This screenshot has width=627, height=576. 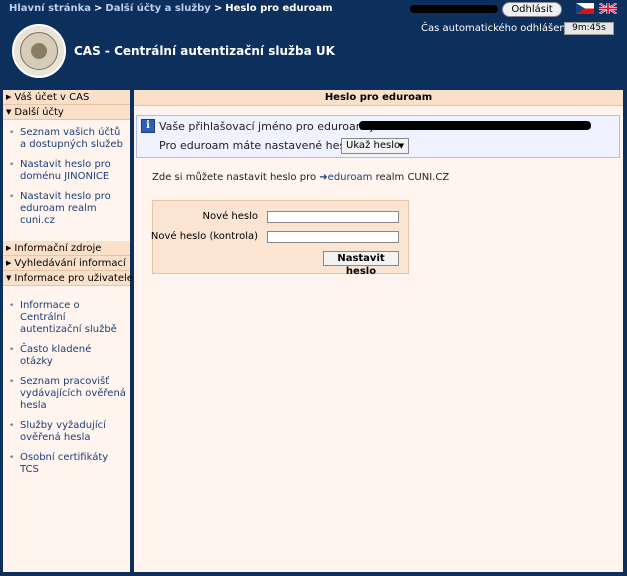 I want to click on sidebar-item-eduroam-password: Nastavit heslo pro eduroam realm cuni.cz, so click(x=67, y=209).